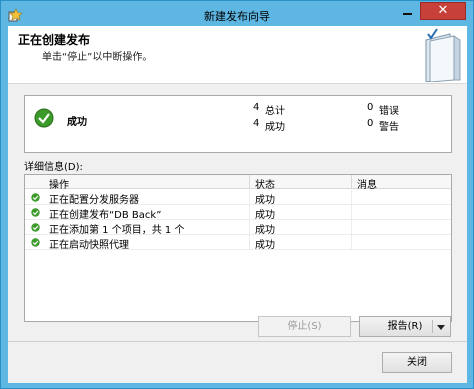  I want to click on total-count: 4, so click(256, 107).